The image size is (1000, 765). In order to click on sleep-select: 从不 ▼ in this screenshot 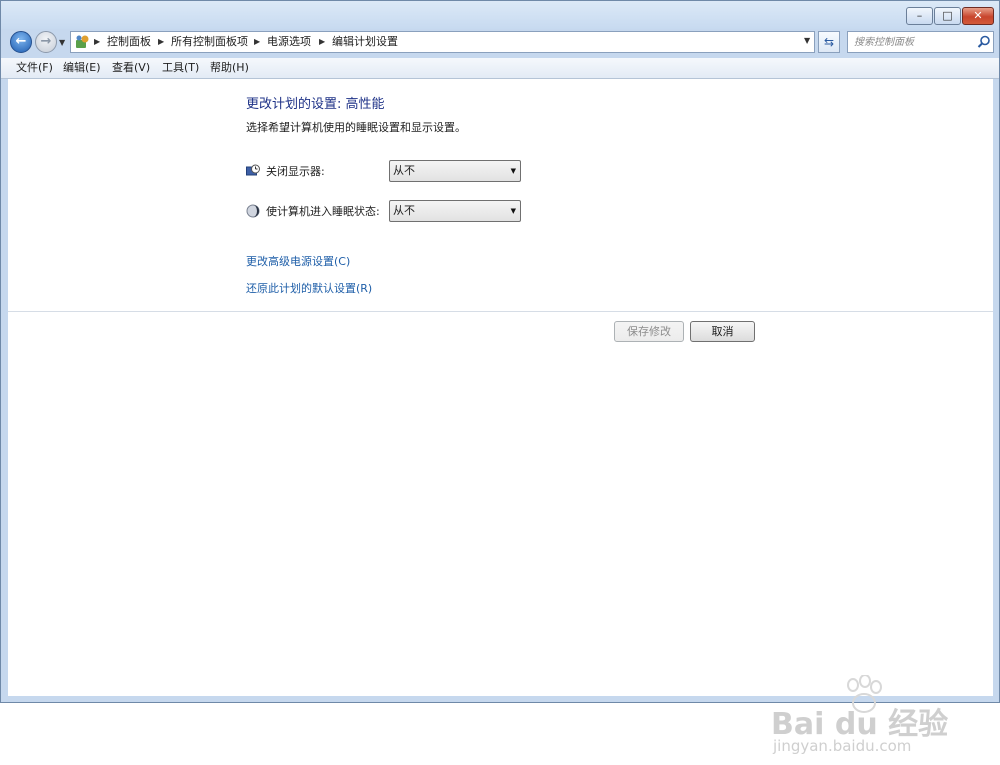, I will do `click(455, 211)`.